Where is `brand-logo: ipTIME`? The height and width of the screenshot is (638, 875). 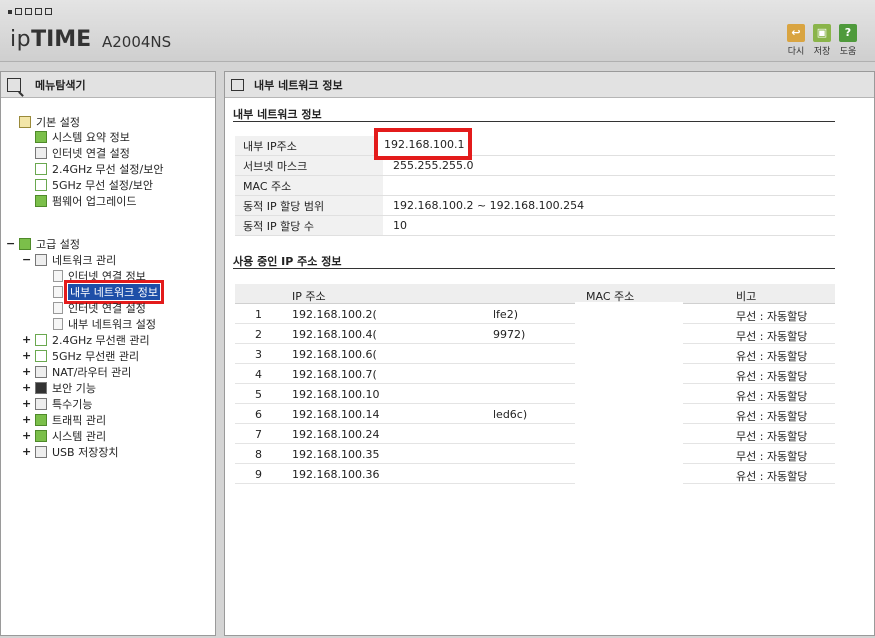
brand-logo: ipTIME is located at coordinates (51, 39).